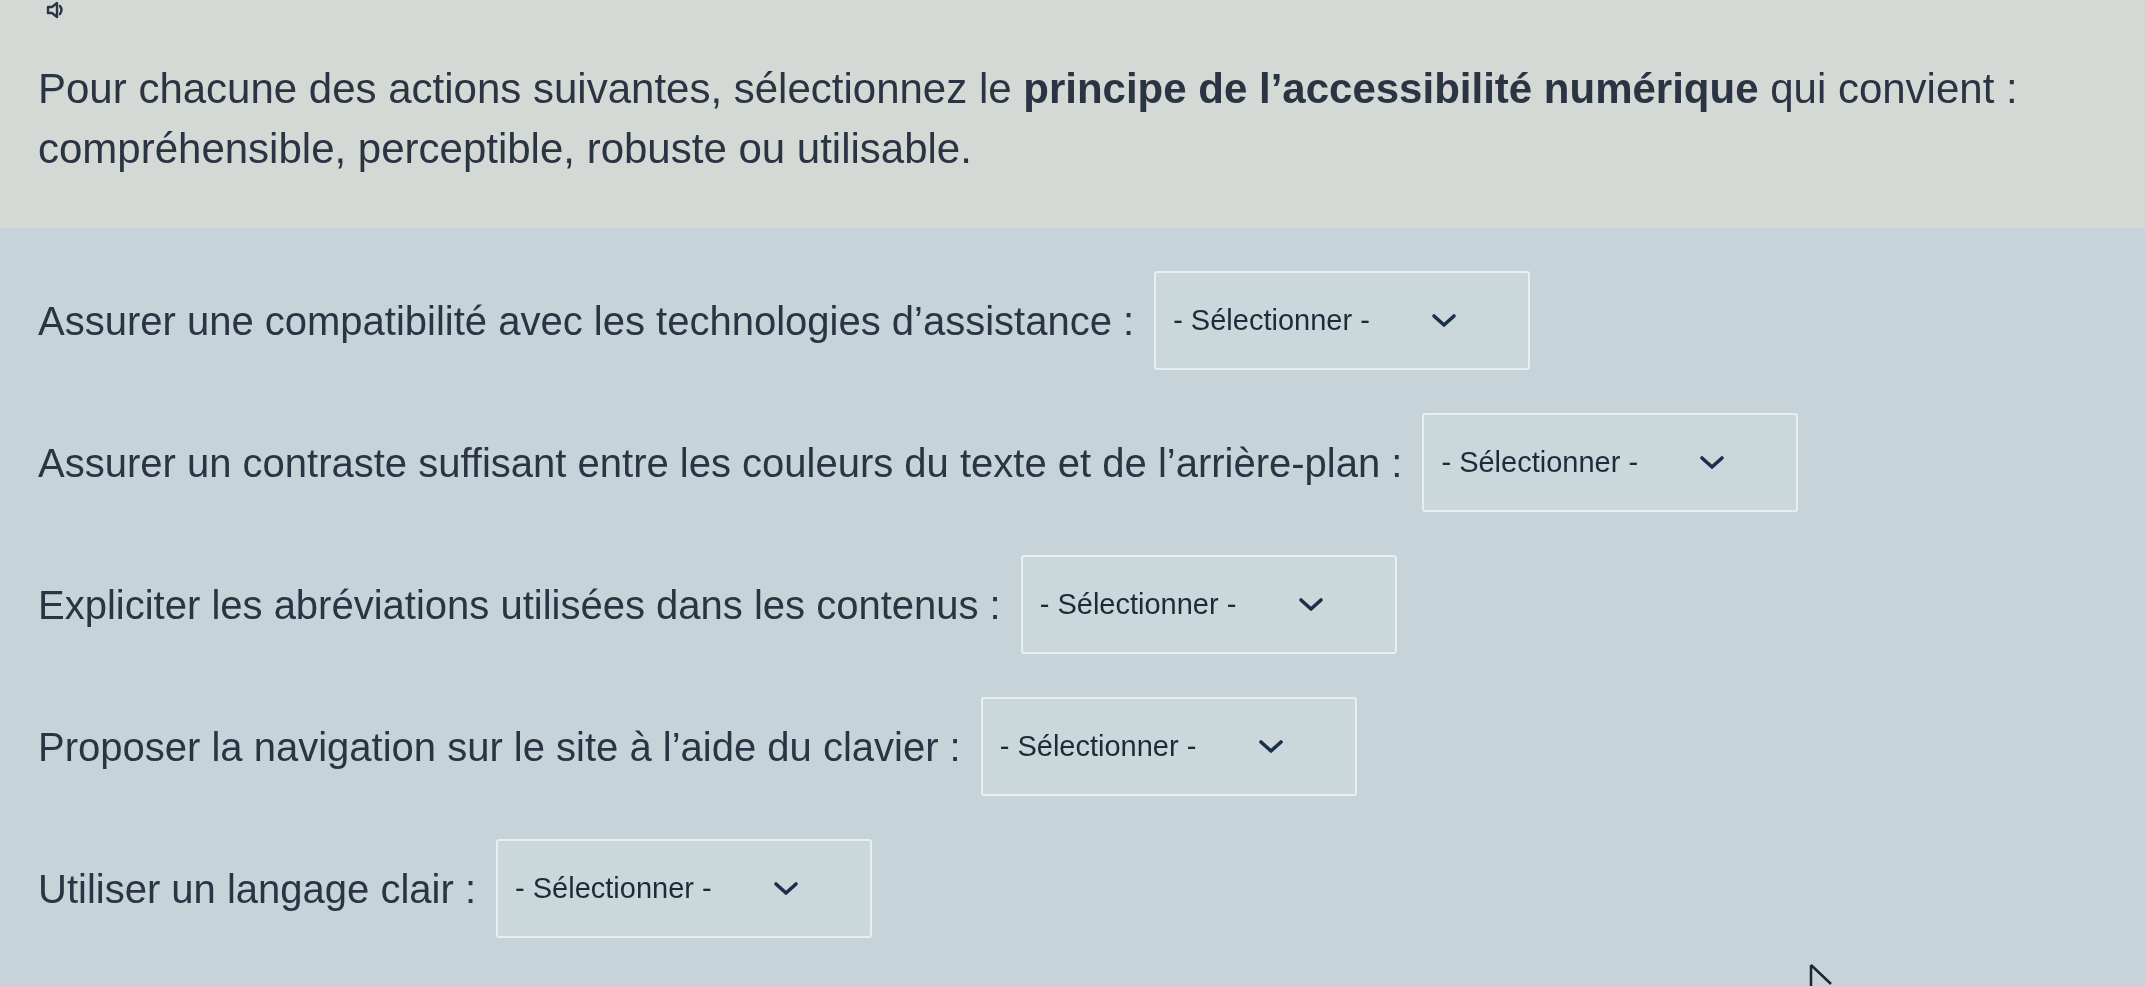 Image resolution: width=2145 pixels, height=986 pixels. What do you see at coordinates (586, 321) in the screenshot?
I see `action-label: Assurer une compatibilité avec les technologies d’assistance :` at bounding box center [586, 321].